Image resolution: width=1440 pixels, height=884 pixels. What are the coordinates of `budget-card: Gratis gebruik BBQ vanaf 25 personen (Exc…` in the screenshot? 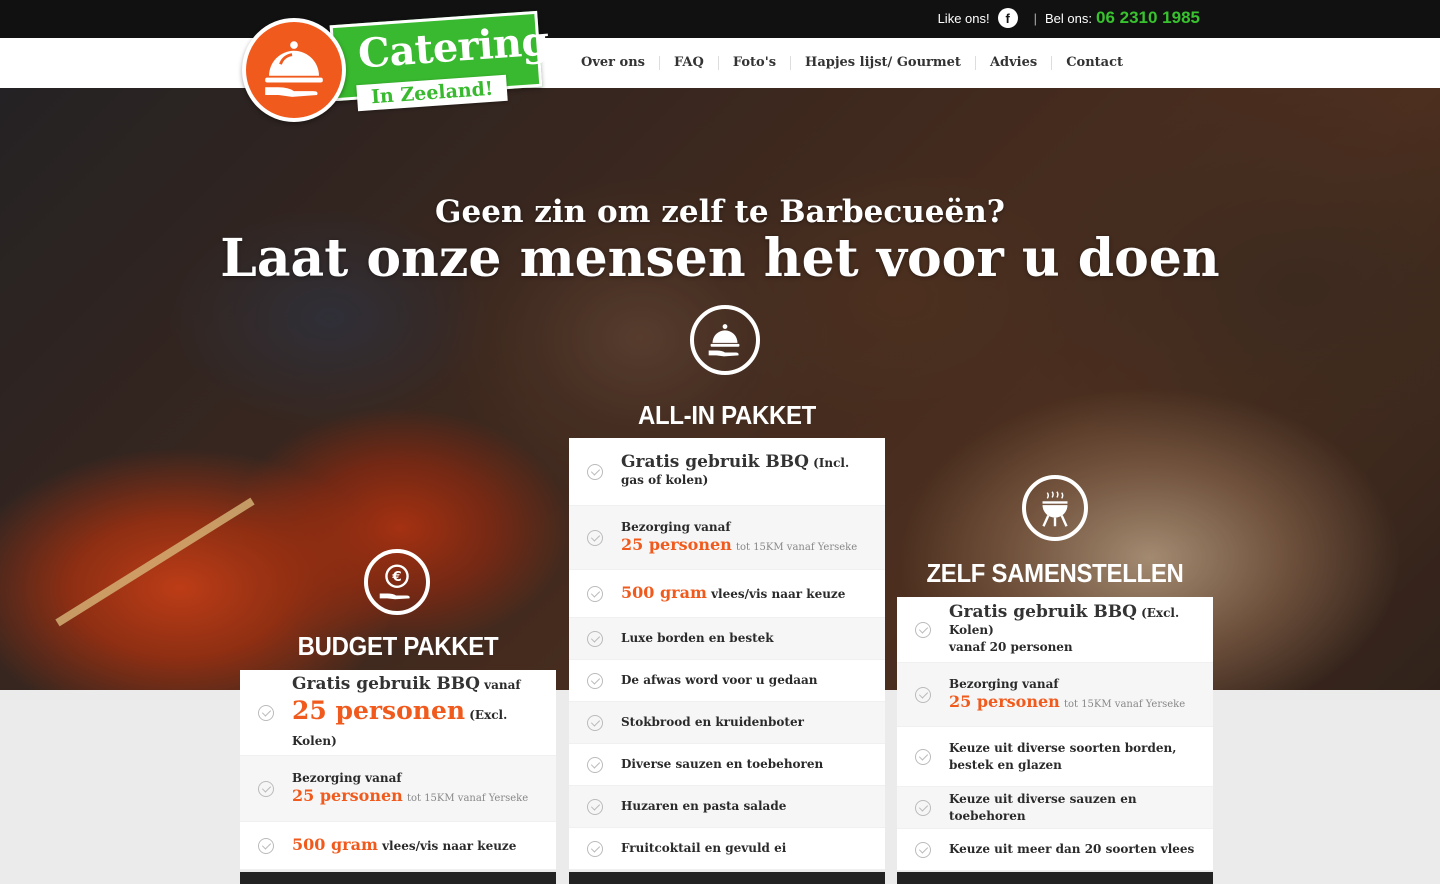 It's located at (398, 770).